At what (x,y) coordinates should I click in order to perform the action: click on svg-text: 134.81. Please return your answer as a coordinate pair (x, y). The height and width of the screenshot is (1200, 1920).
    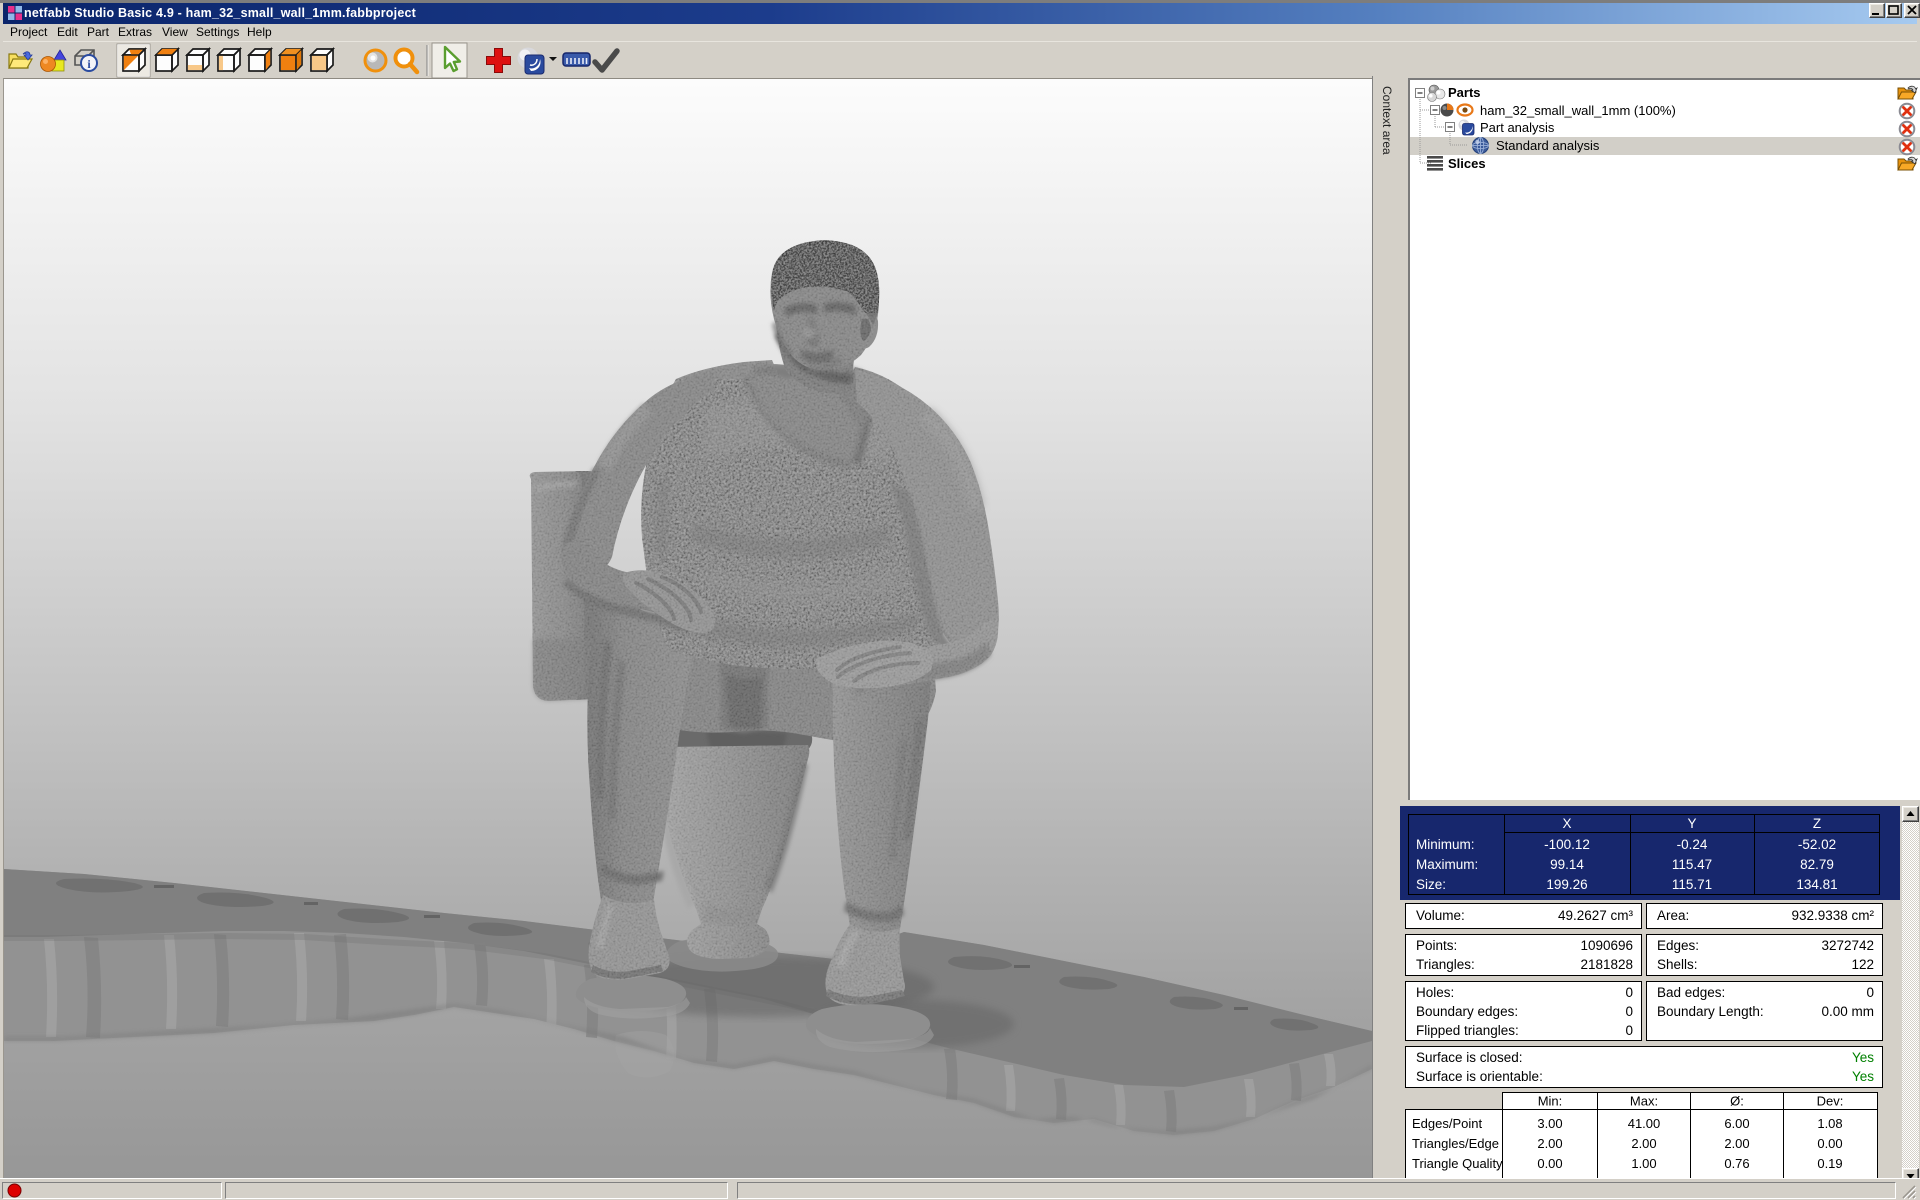
    Looking at the image, I should click on (1816, 884).